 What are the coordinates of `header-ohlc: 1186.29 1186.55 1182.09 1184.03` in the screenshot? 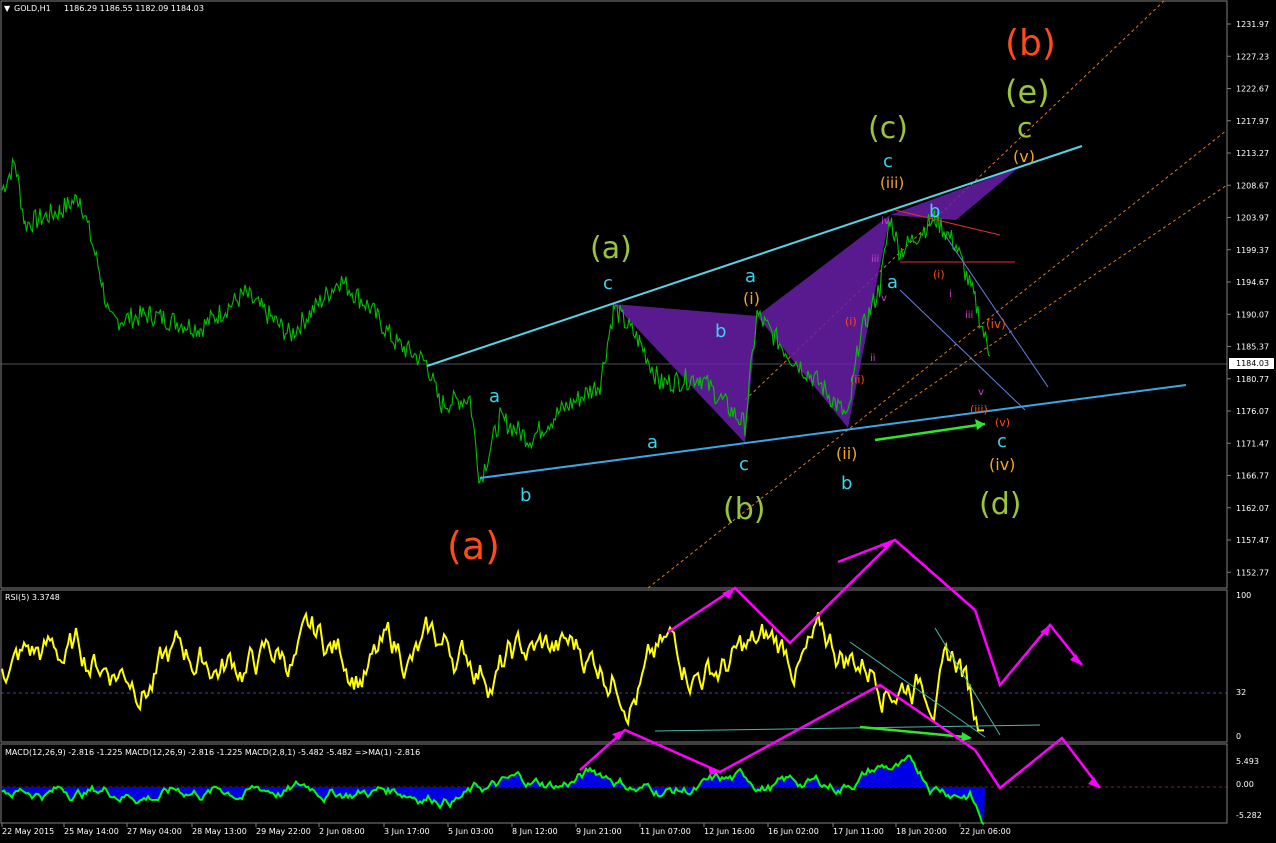 It's located at (134, 8).